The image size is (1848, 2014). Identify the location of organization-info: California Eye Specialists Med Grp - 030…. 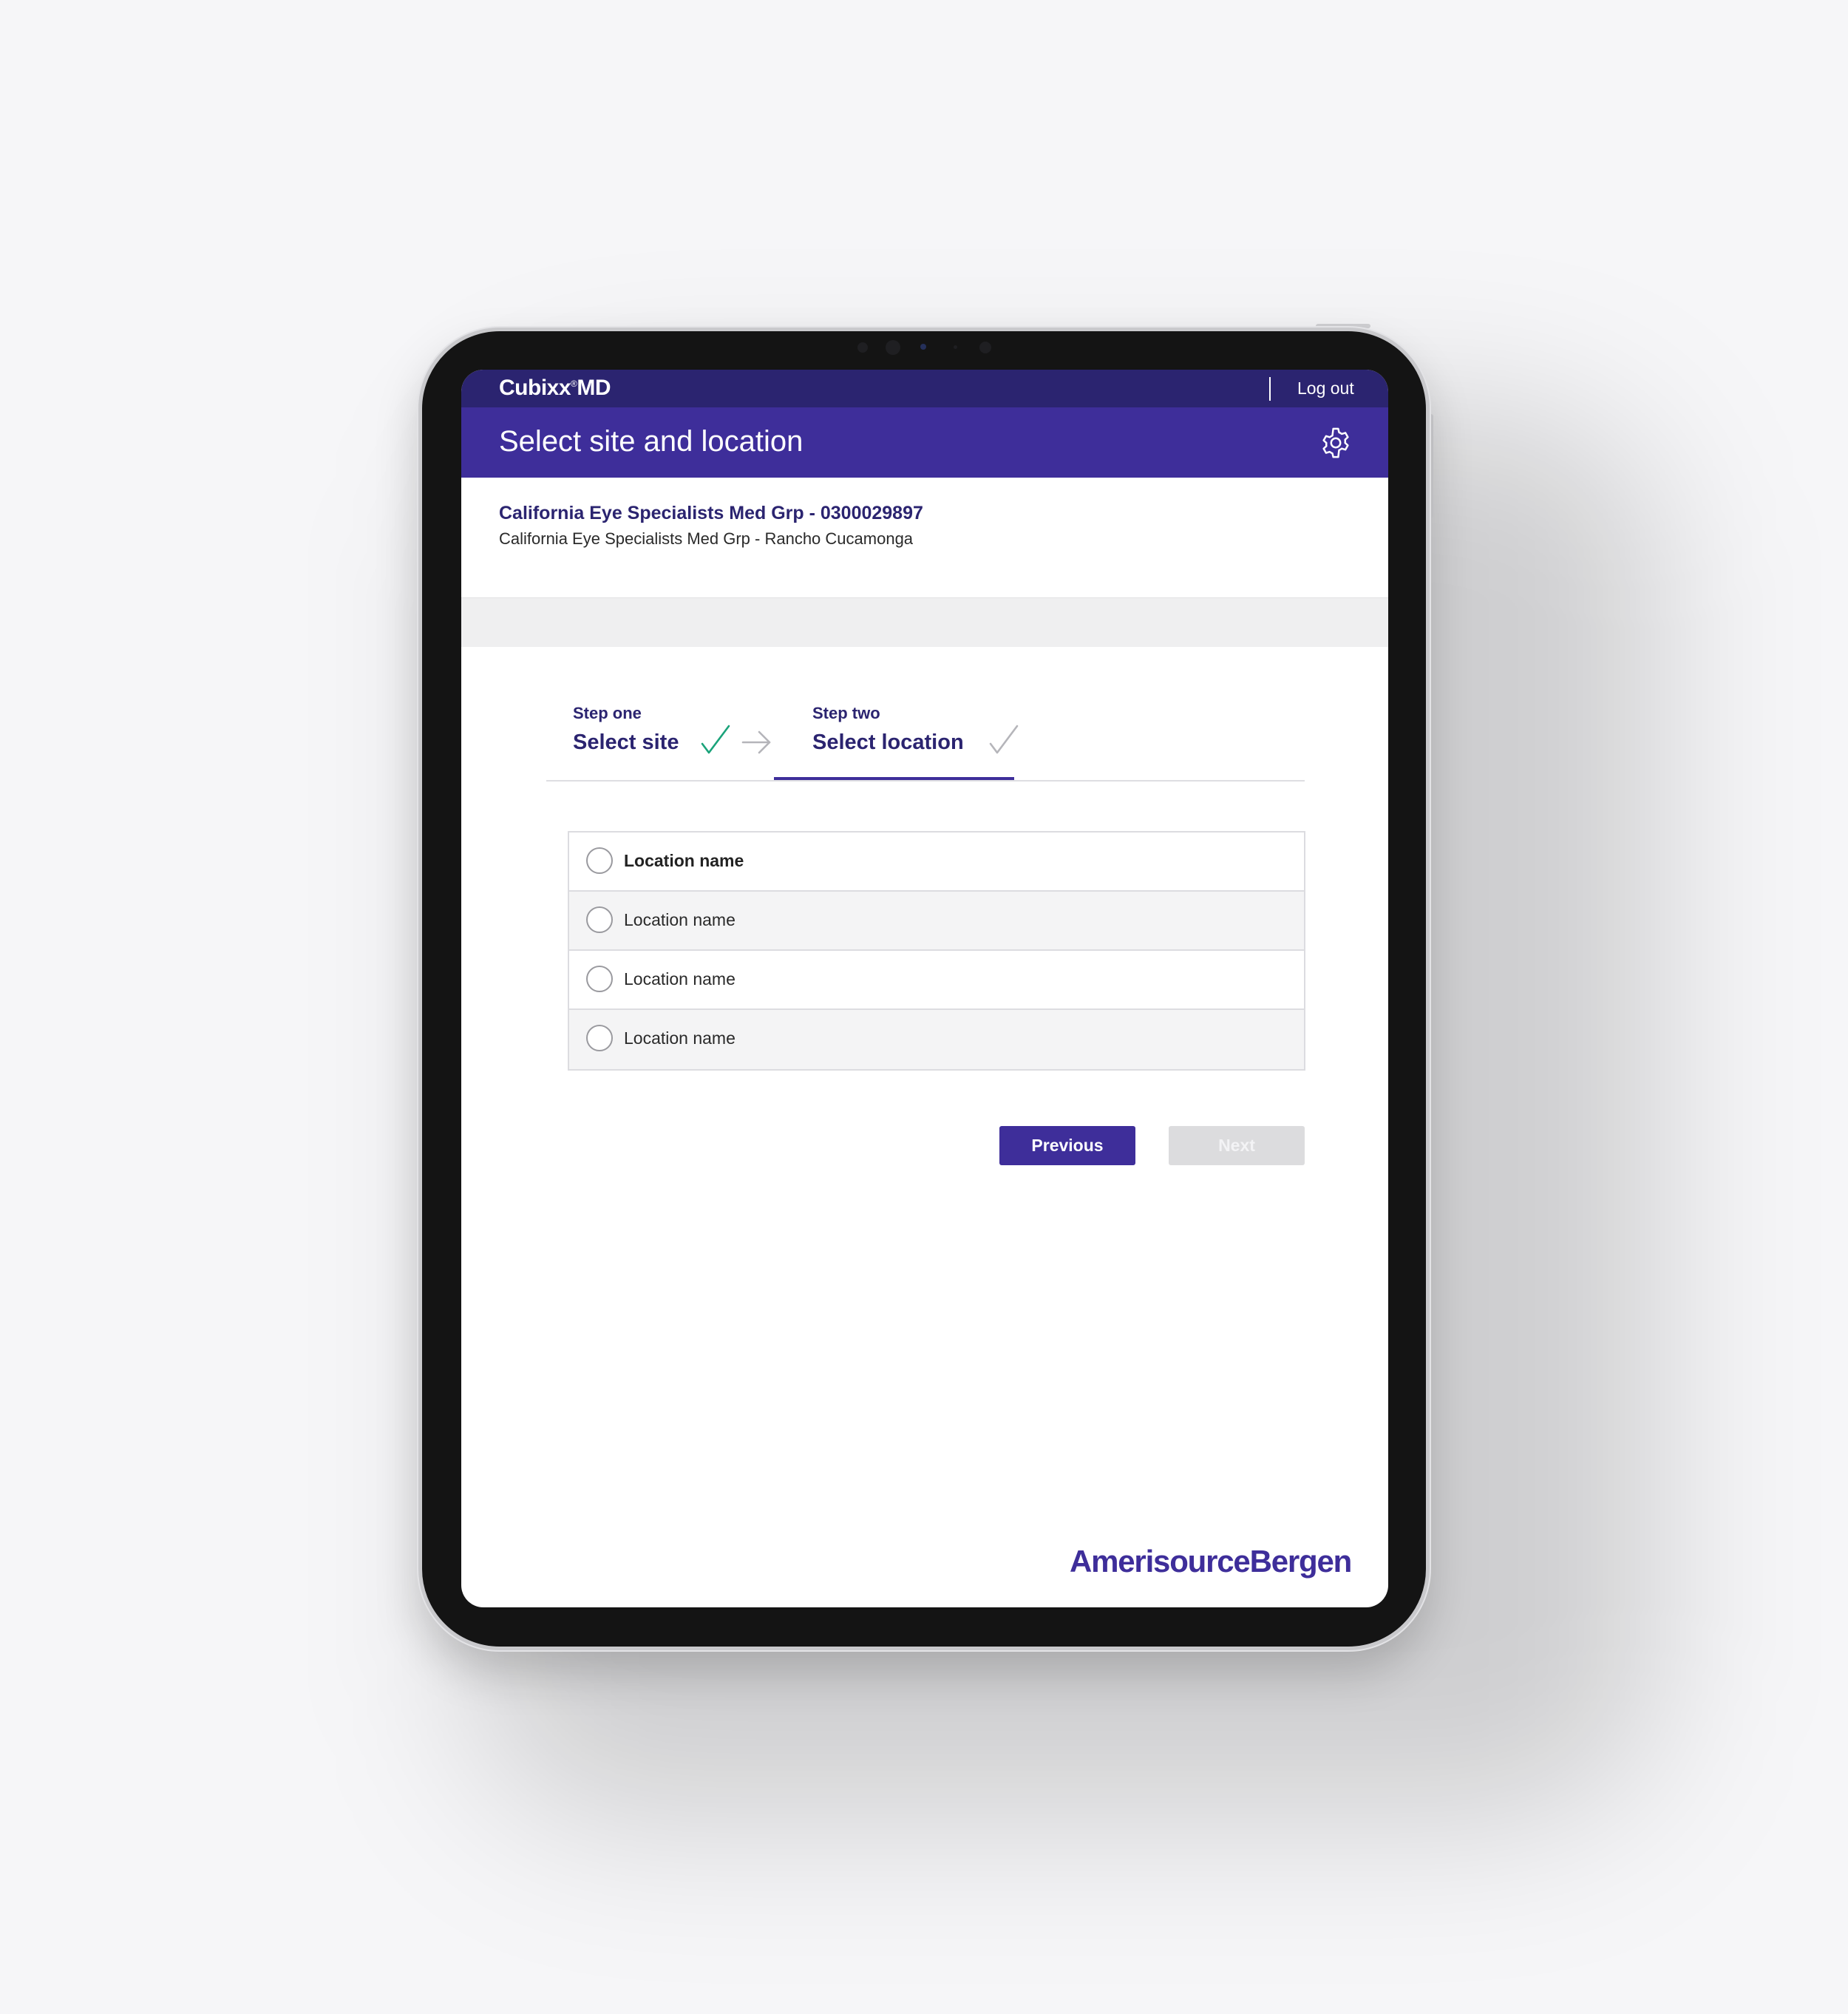
(924, 537).